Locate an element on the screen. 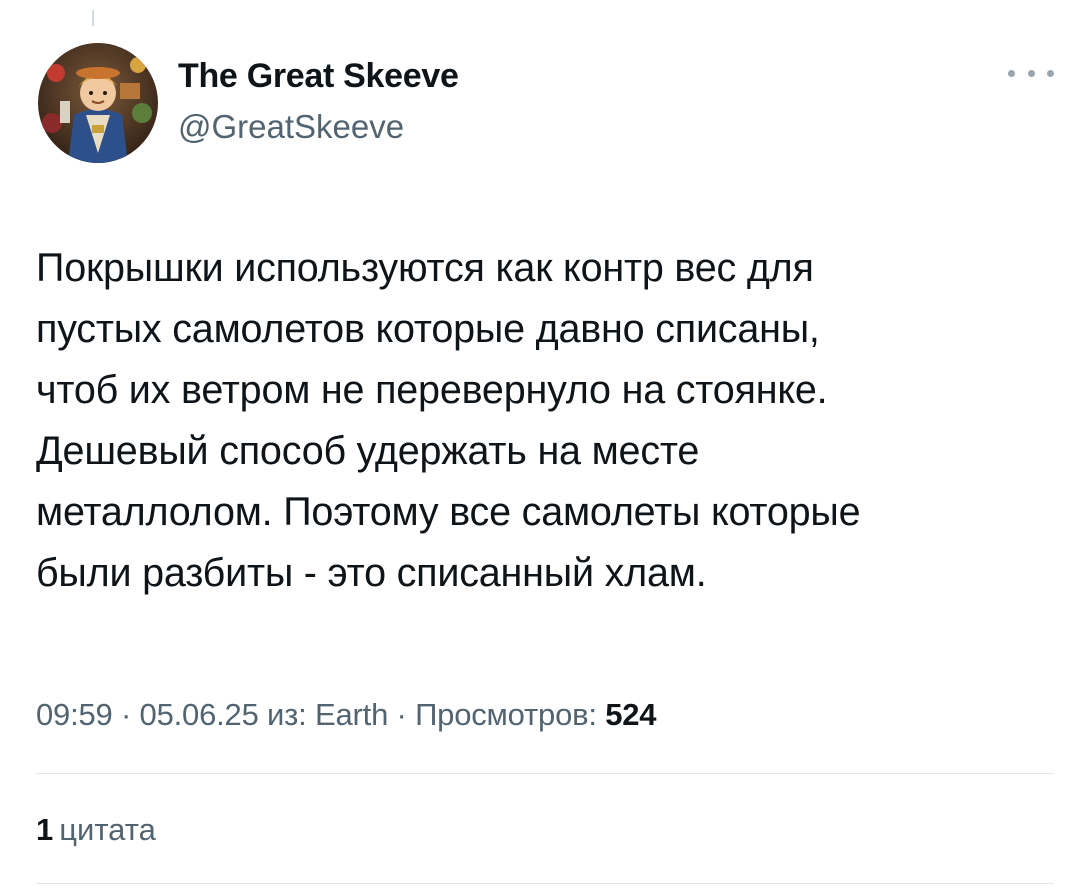 This screenshot has width=1089, height=892. tweet-source: Earth is located at coordinates (351, 714).